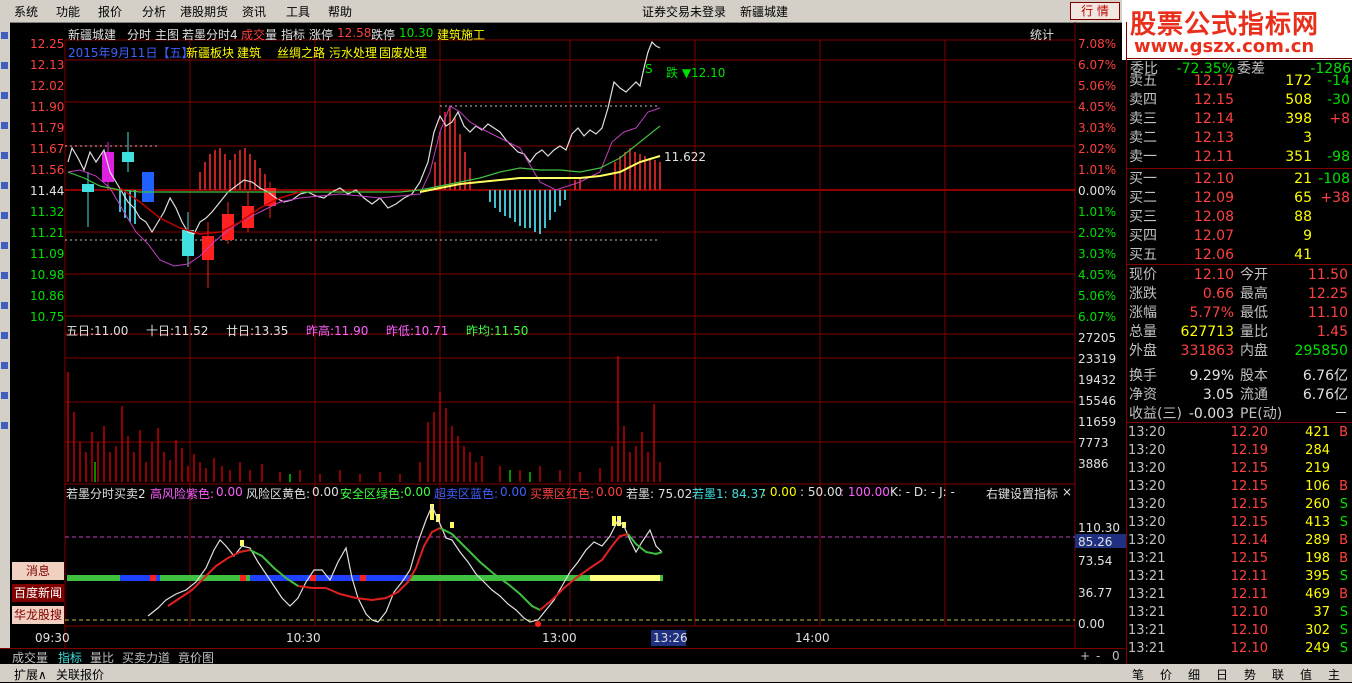  What do you see at coordinates (1298, 119) in the screenshot?
I see `sell-volume: 398` at bounding box center [1298, 119].